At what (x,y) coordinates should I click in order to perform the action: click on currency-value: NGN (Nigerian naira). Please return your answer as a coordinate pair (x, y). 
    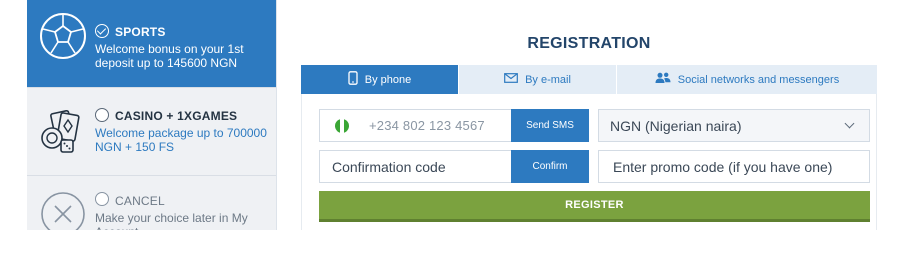
    Looking at the image, I should click on (676, 125).